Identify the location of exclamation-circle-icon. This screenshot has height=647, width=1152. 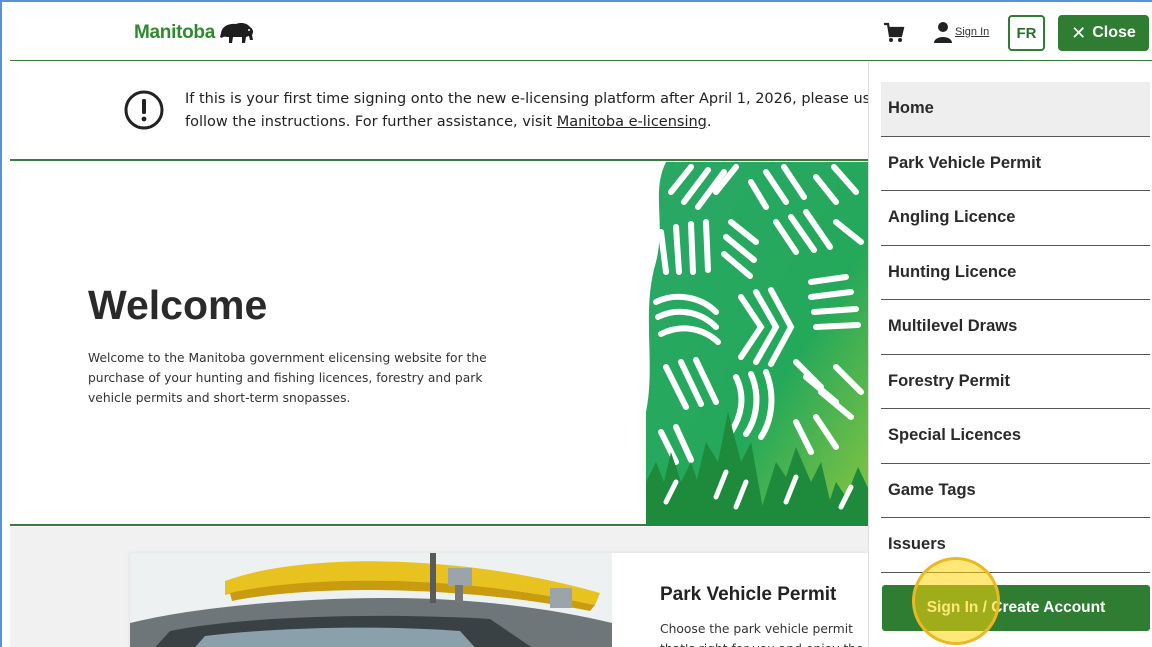
(144, 110).